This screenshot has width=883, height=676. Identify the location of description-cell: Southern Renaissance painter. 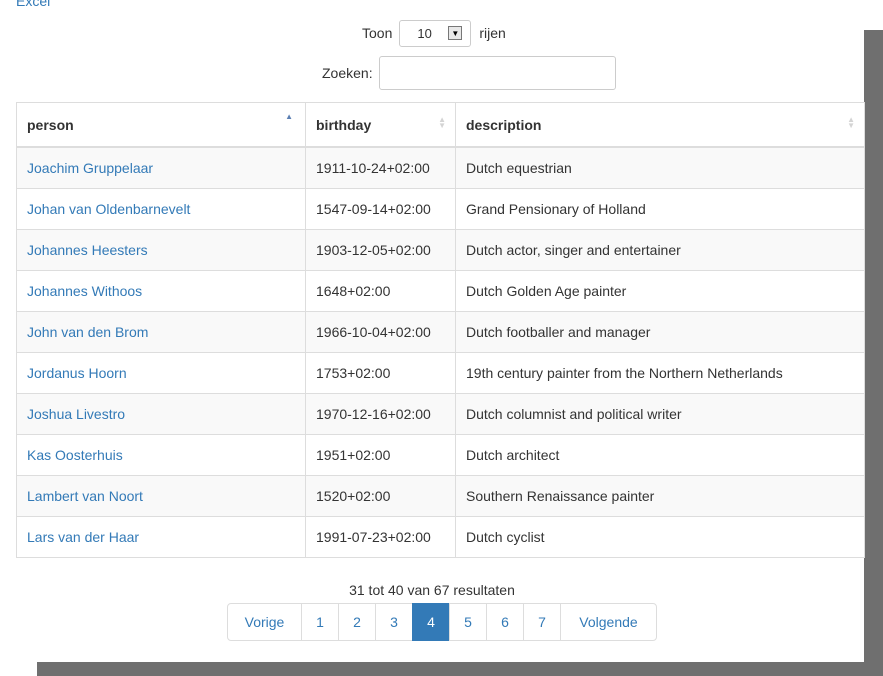
(660, 496).